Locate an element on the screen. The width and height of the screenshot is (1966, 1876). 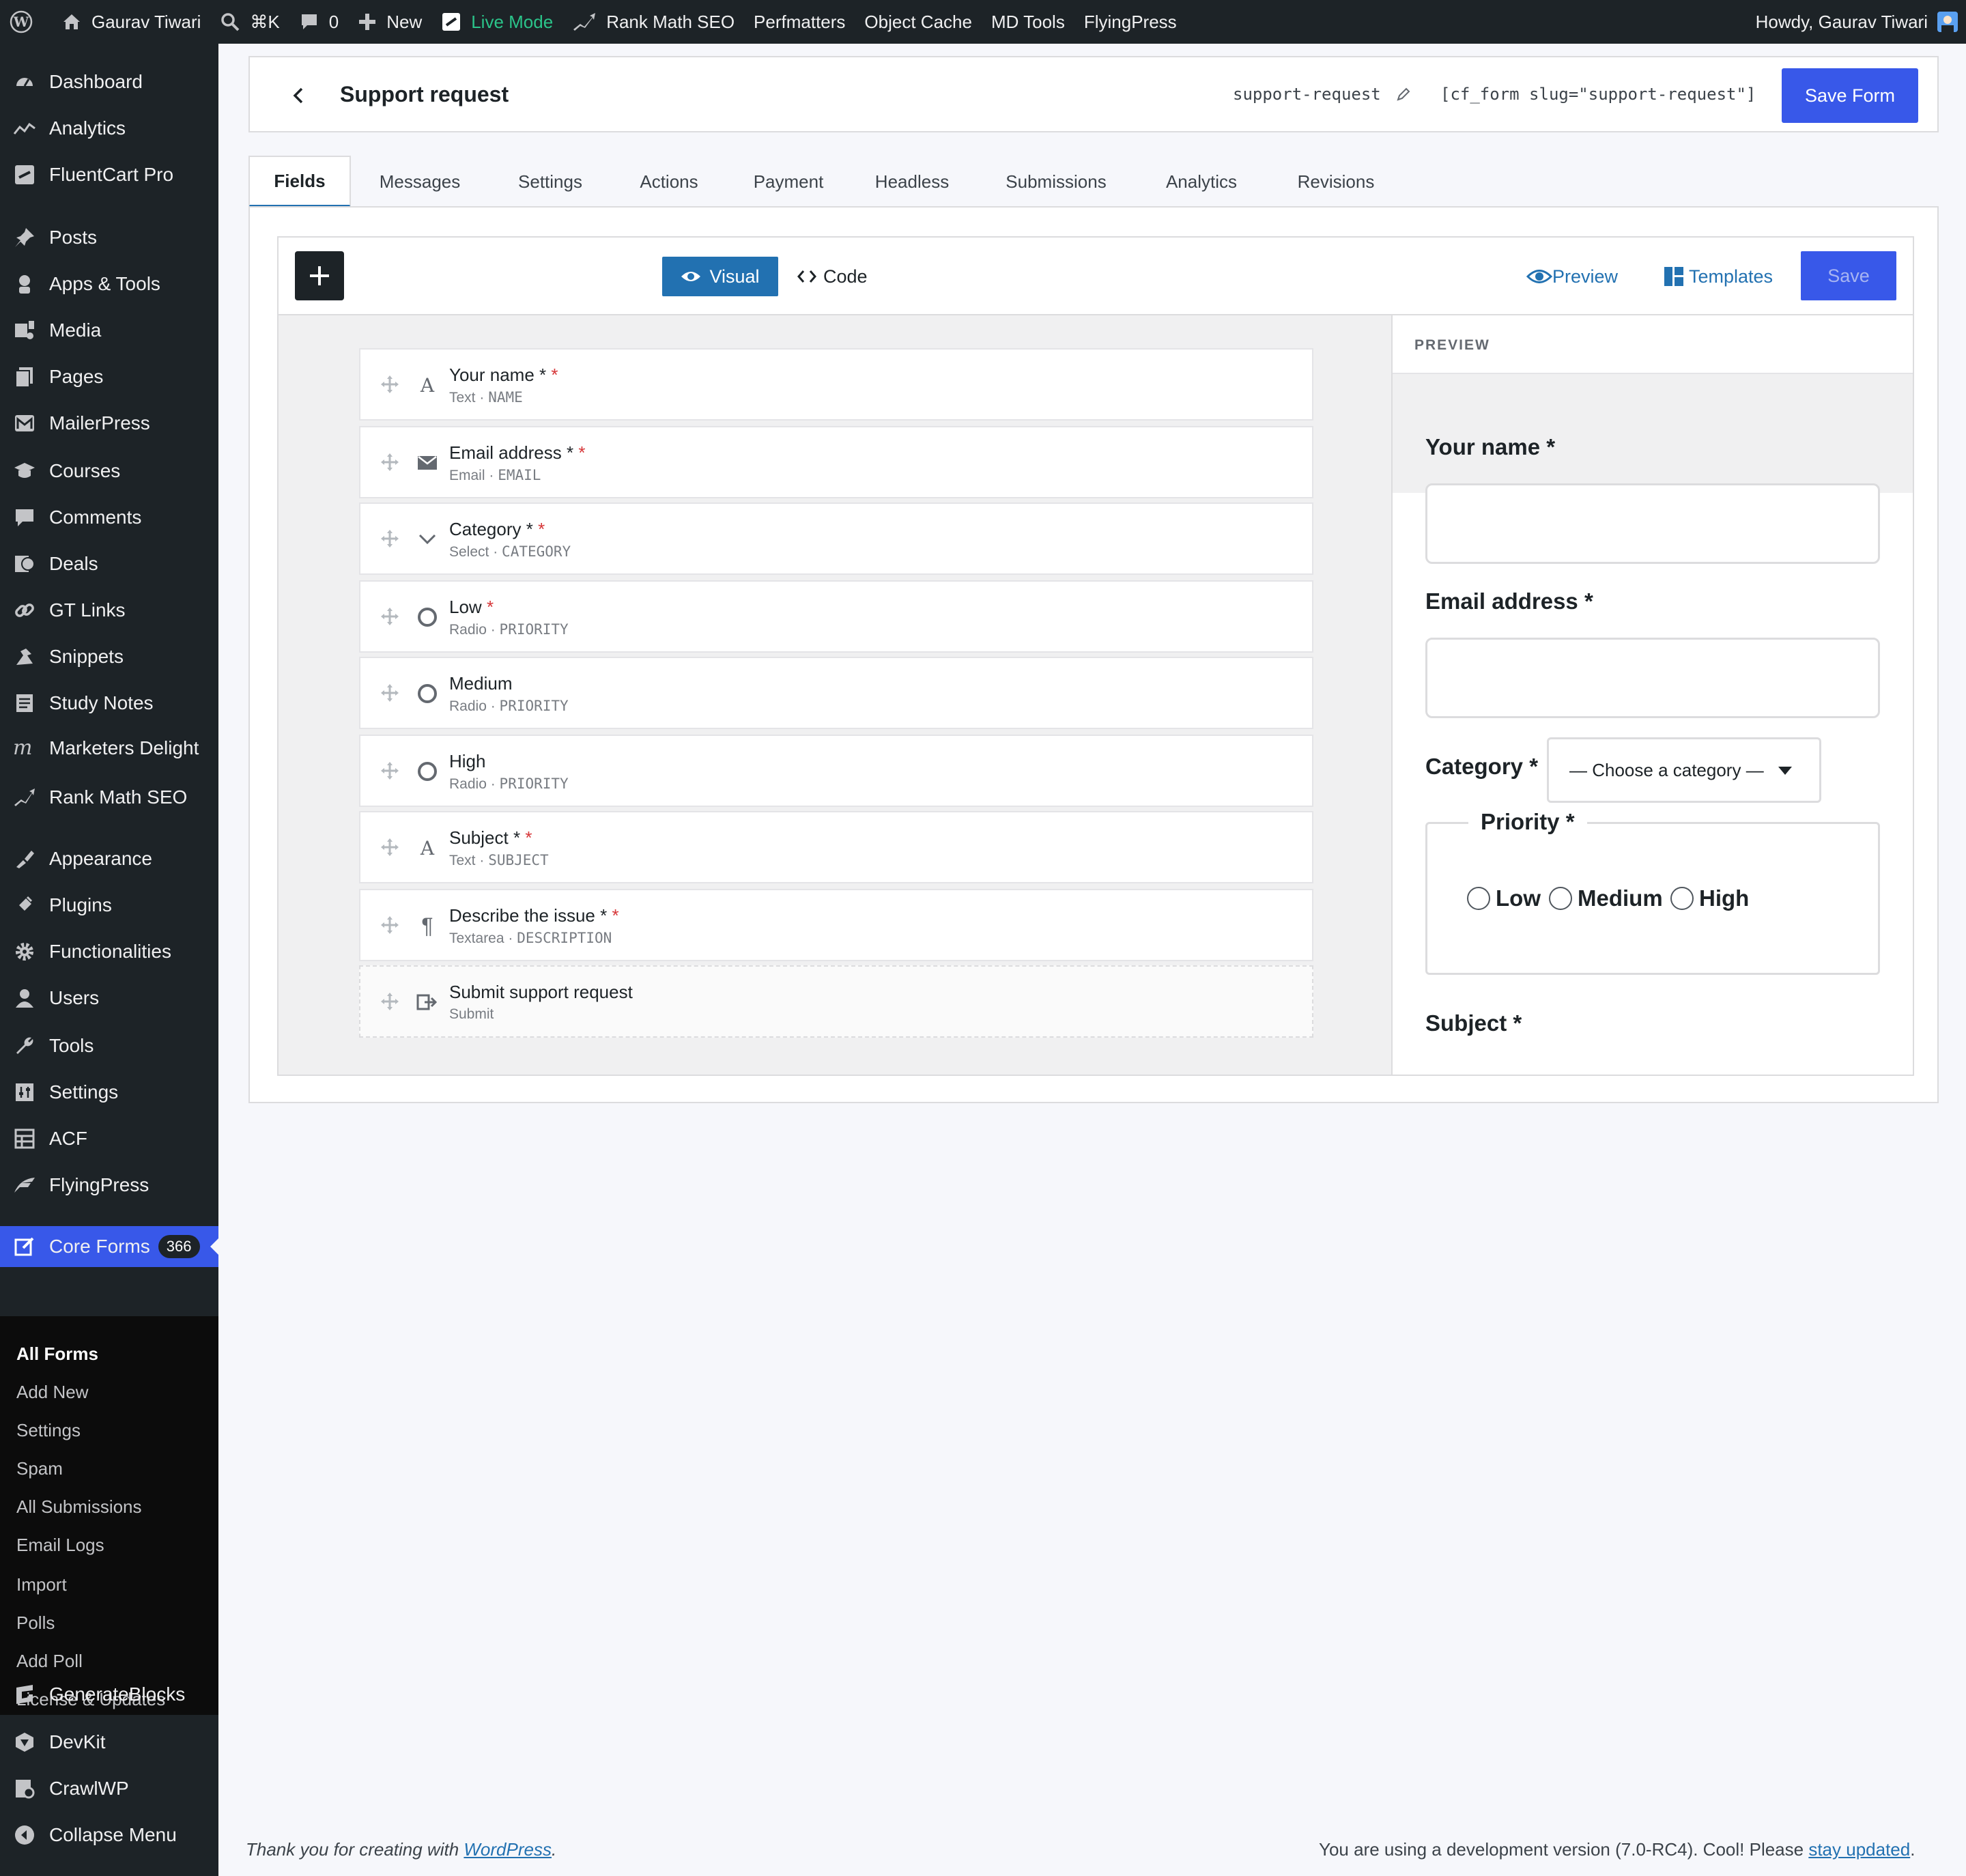
field-row: High Radio · PRIORITY is located at coordinates (836, 771).